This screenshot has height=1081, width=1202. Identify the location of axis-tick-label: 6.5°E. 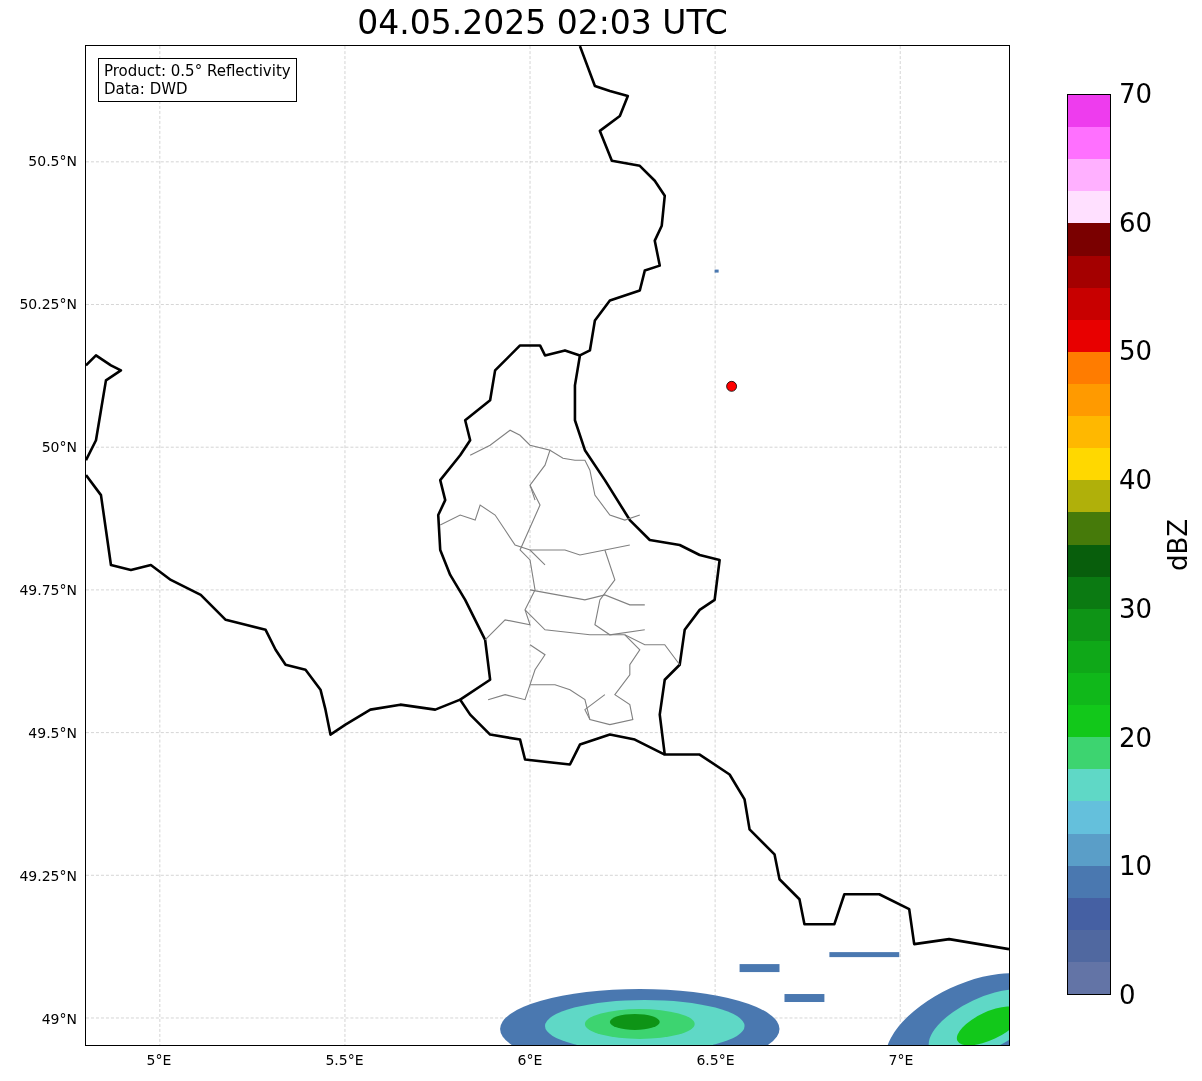
(715, 1060).